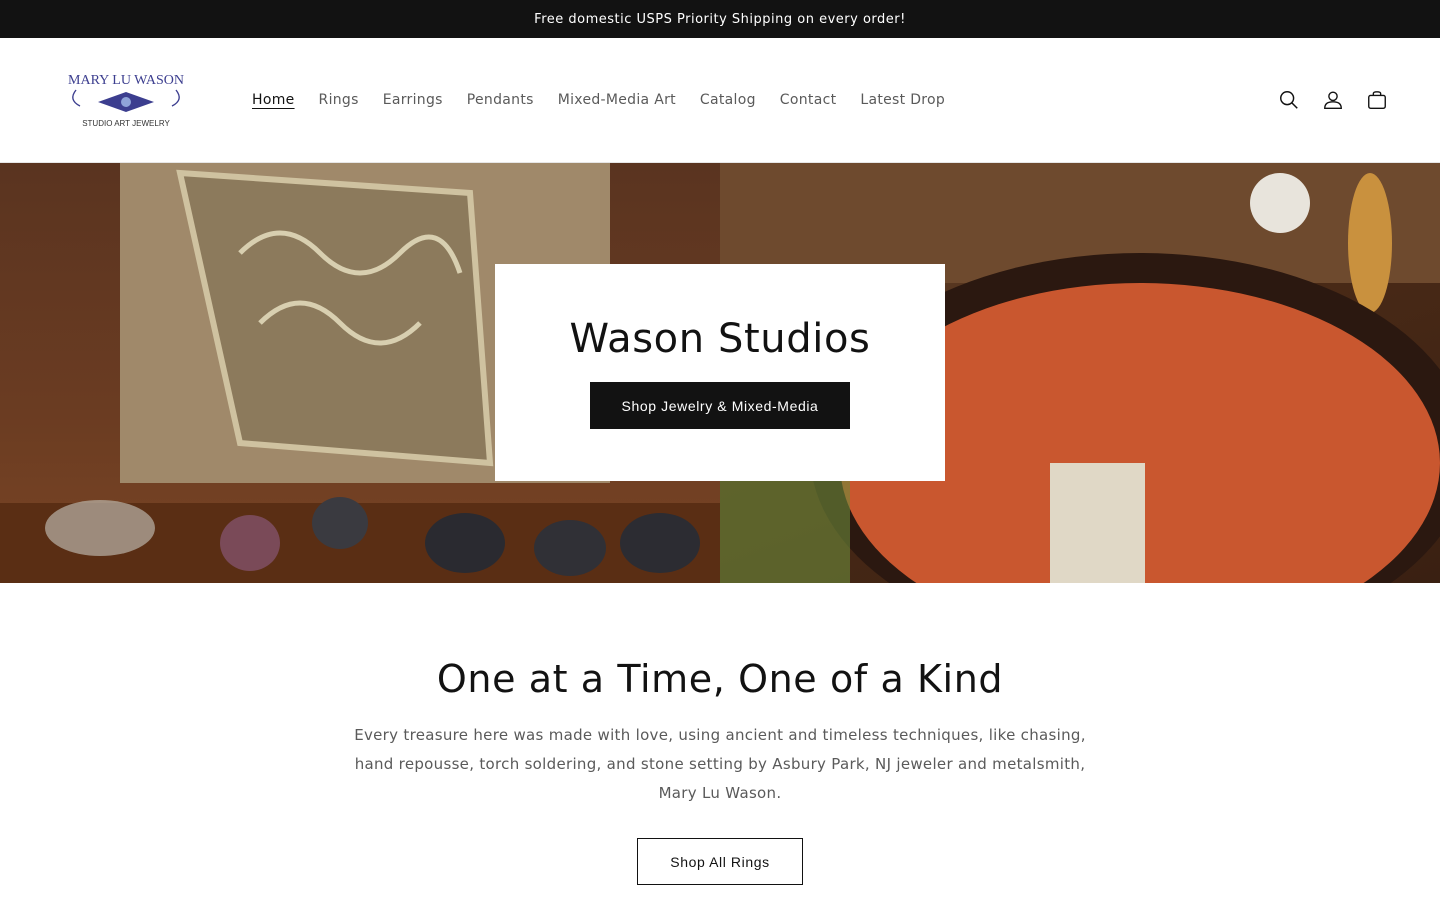 The image size is (1440, 900). What do you see at coordinates (339, 100) in the screenshot?
I see `nav-item-rings: Rings` at bounding box center [339, 100].